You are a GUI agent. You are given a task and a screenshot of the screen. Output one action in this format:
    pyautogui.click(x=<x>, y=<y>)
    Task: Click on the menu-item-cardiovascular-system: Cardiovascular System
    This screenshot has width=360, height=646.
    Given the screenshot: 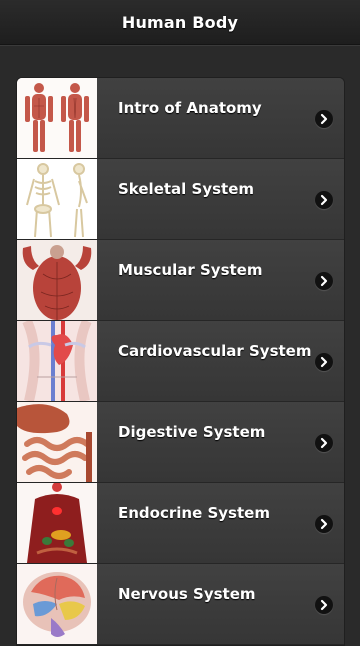 What is the action you would take?
    pyautogui.click(x=180, y=361)
    